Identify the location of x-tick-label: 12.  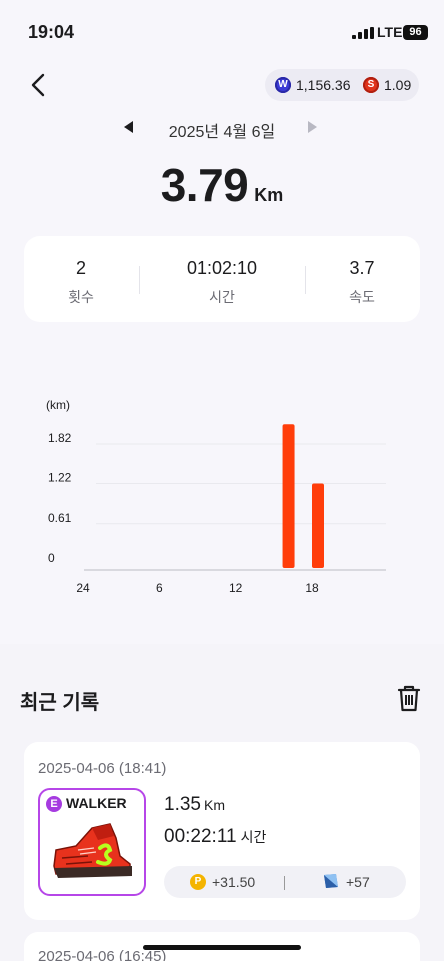
(236, 588).